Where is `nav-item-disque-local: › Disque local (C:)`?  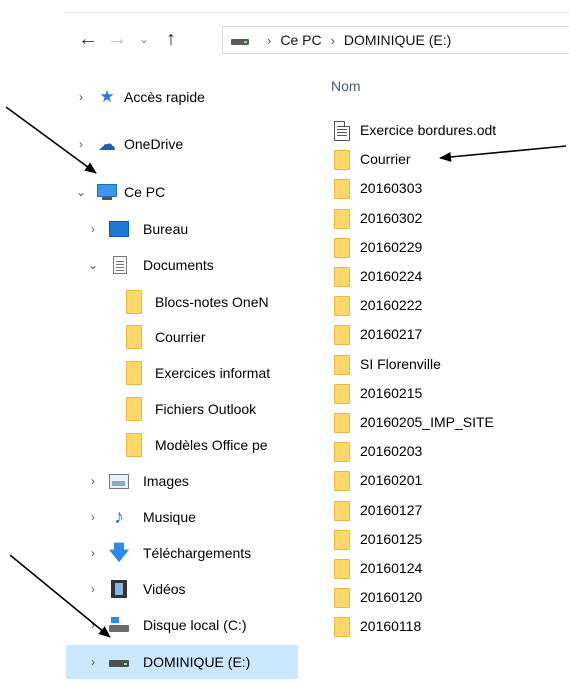 nav-item-disque-local: › Disque local (C:) is located at coordinates (149, 625).